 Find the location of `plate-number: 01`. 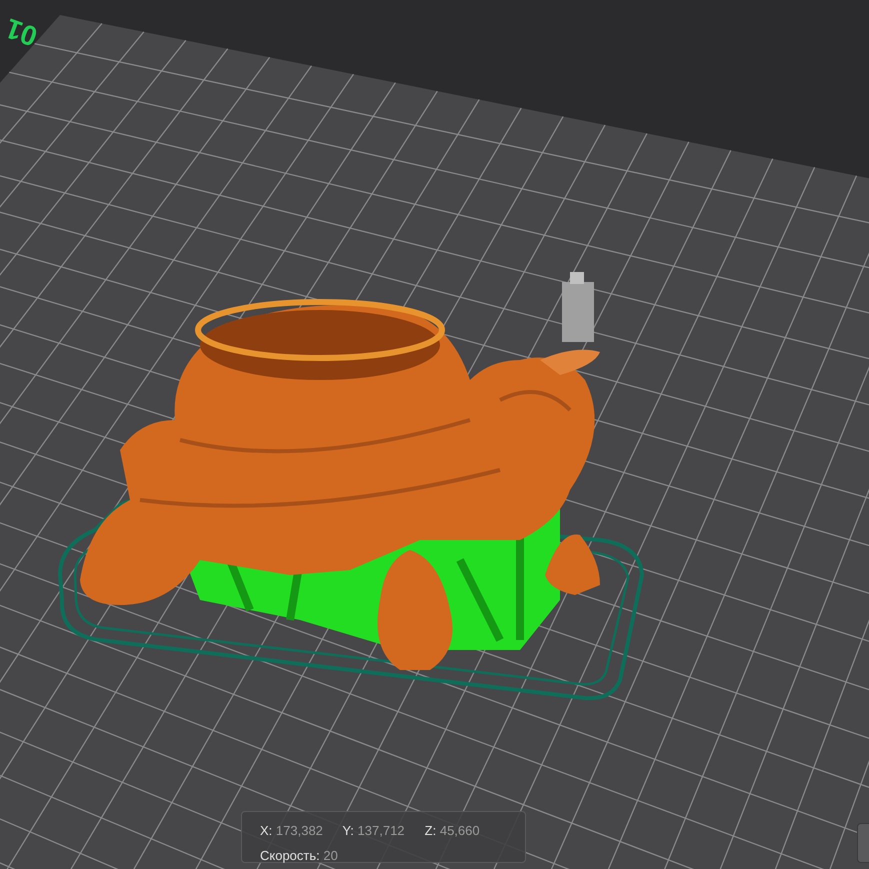

plate-number: 01 is located at coordinates (21, 32).